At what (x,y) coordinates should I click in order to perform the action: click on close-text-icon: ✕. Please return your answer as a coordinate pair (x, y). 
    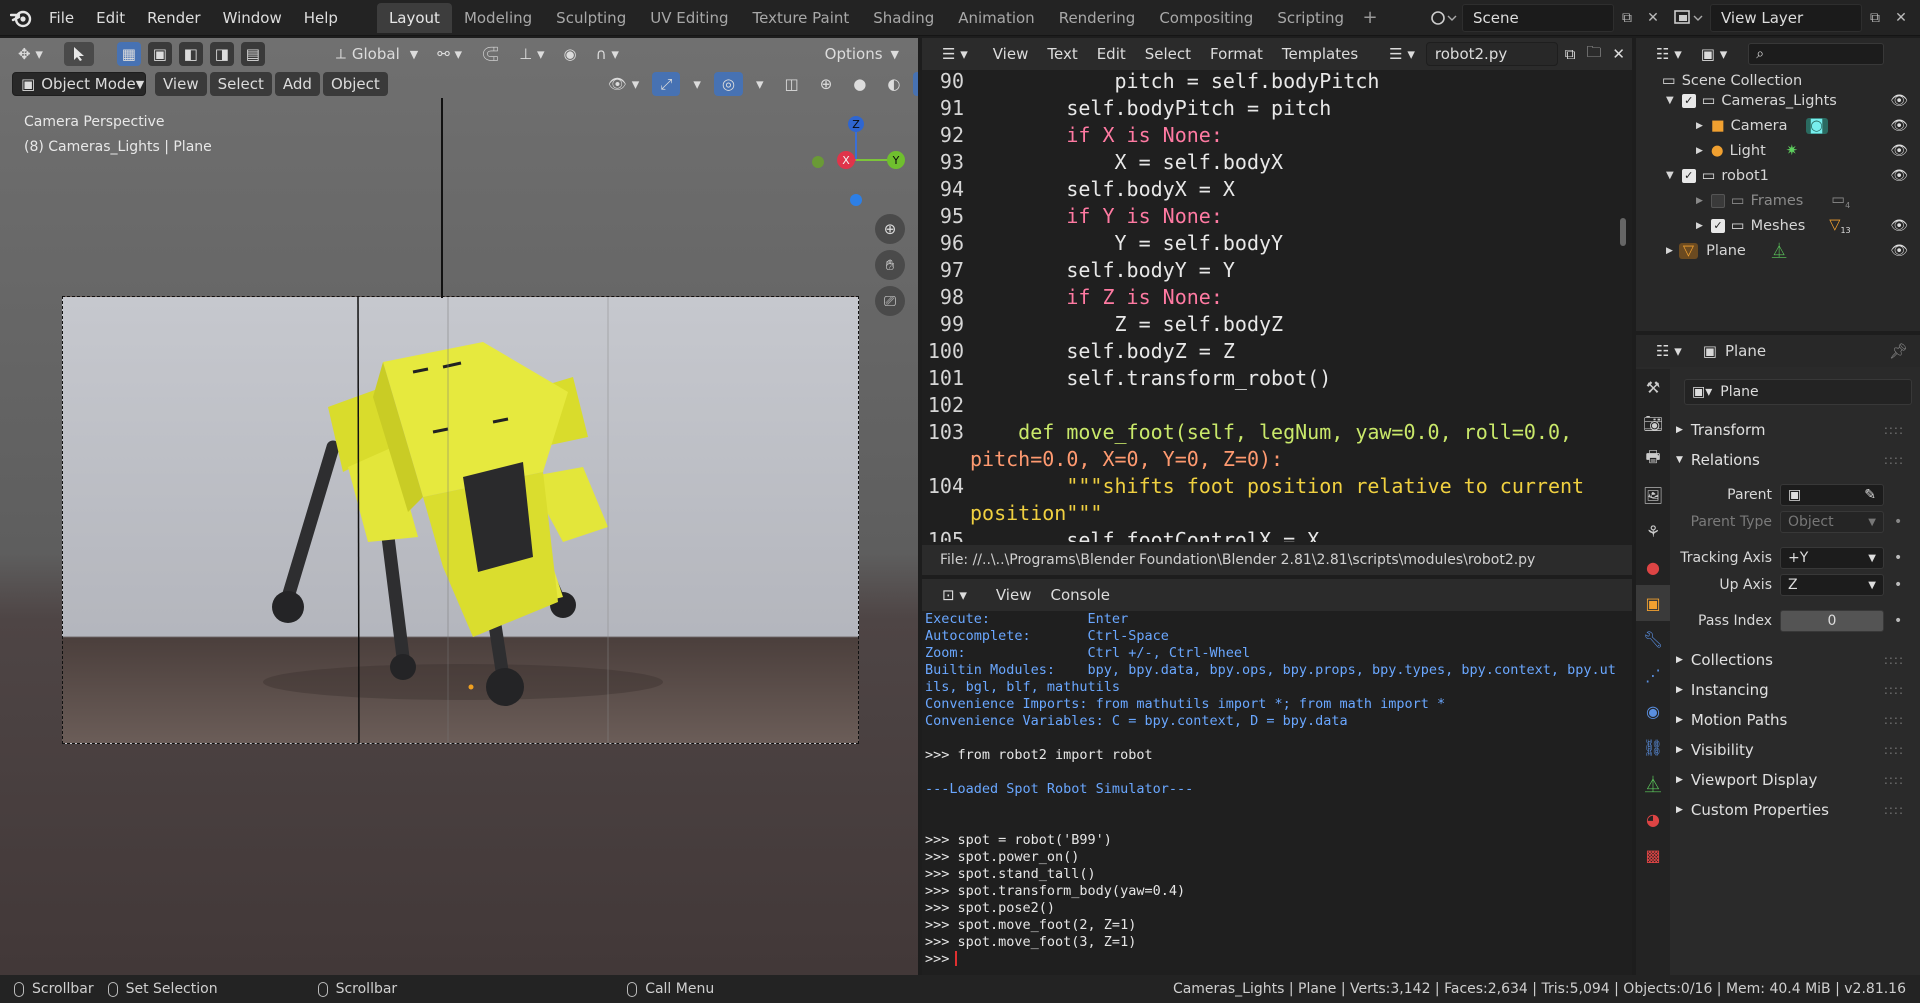
    Looking at the image, I should click on (1618, 54).